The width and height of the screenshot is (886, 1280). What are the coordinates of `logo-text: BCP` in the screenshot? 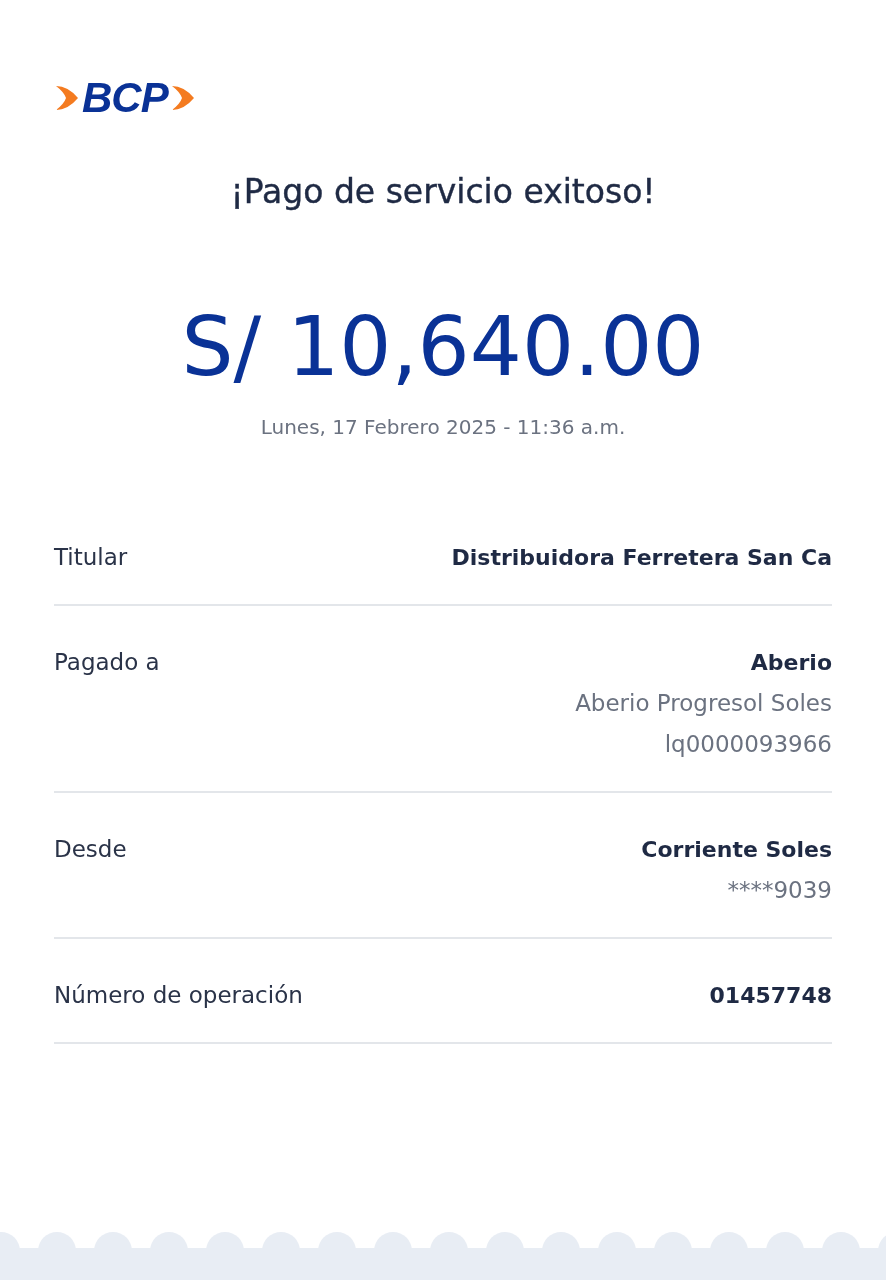 It's located at (125, 98).